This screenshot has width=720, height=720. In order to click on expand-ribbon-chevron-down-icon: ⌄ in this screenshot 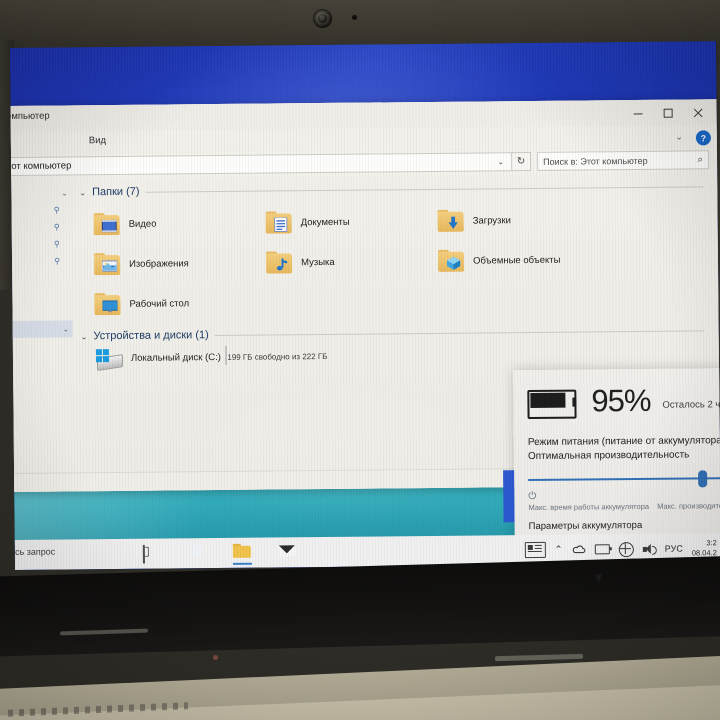, I will do `click(679, 137)`.